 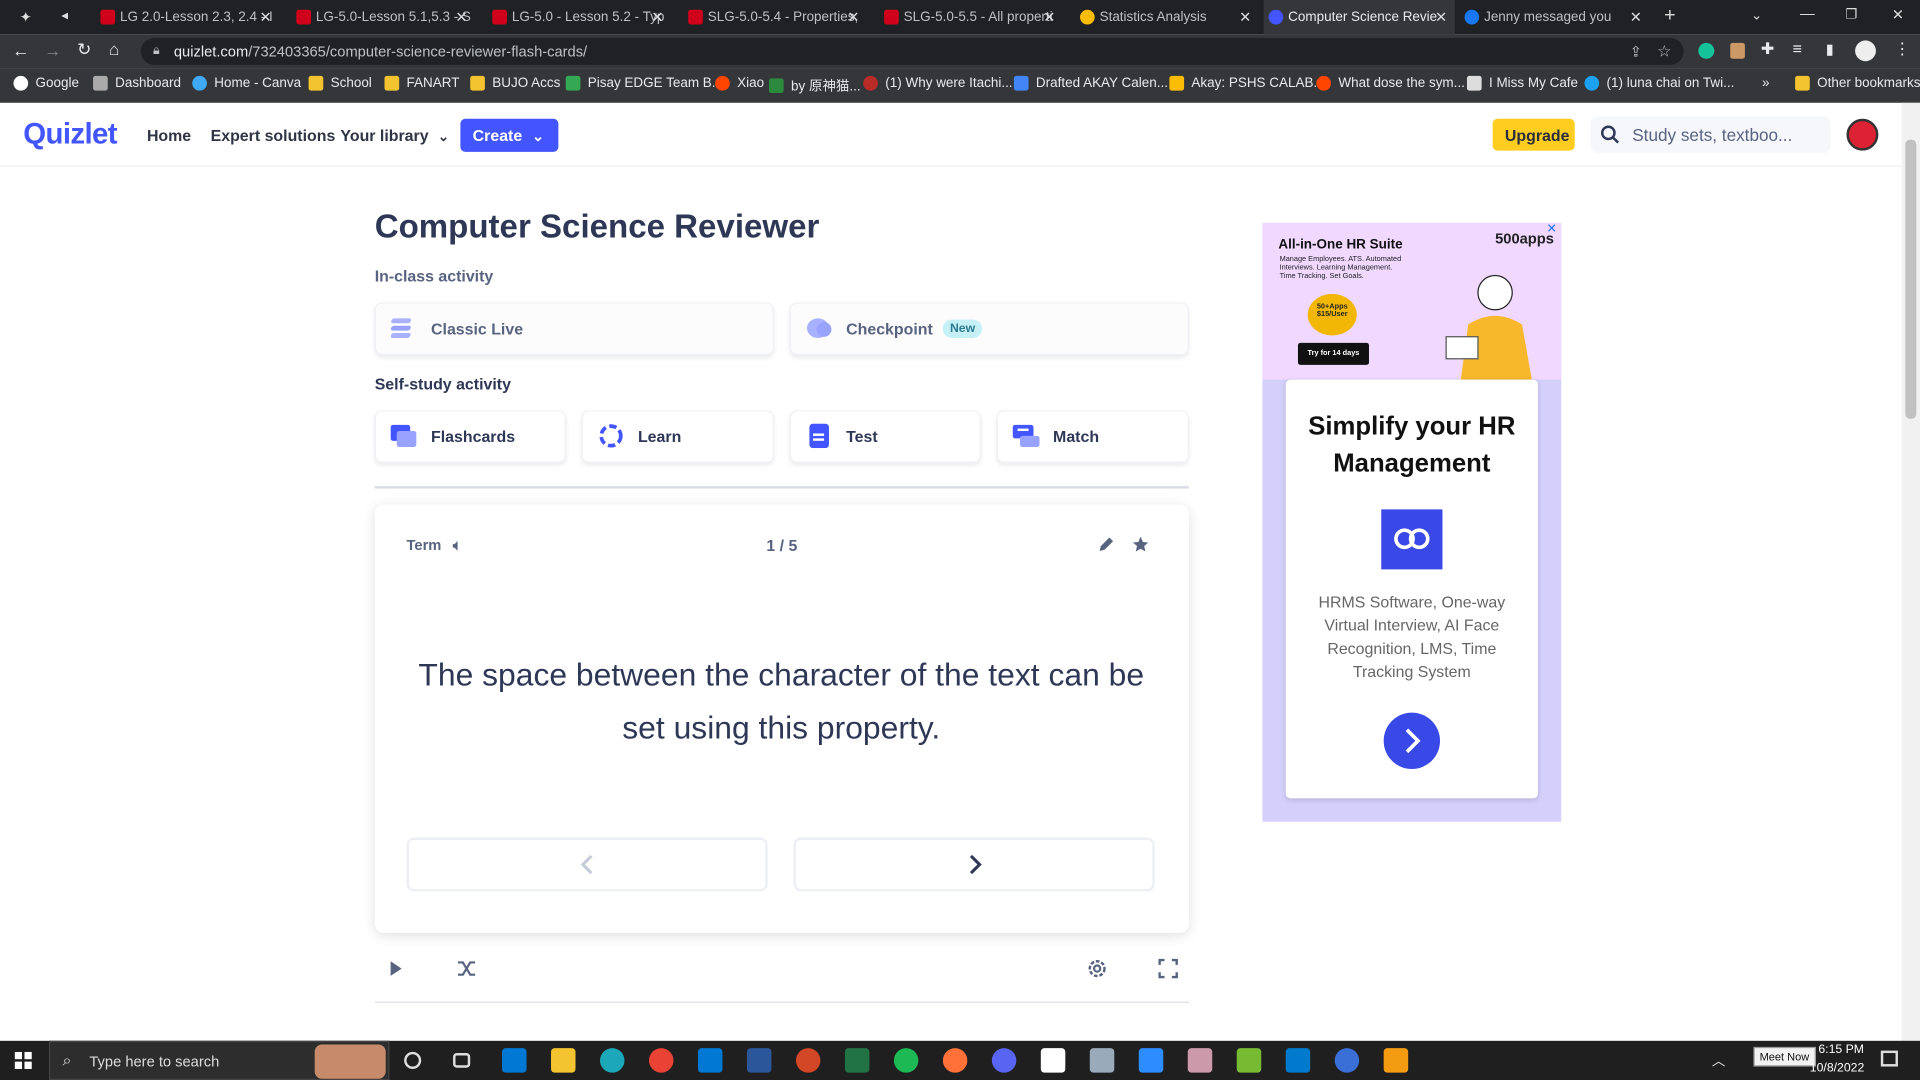 What do you see at coordinates (395, 968) in the screenshot?
I see `play-icon` at bounding box center [395, 968].